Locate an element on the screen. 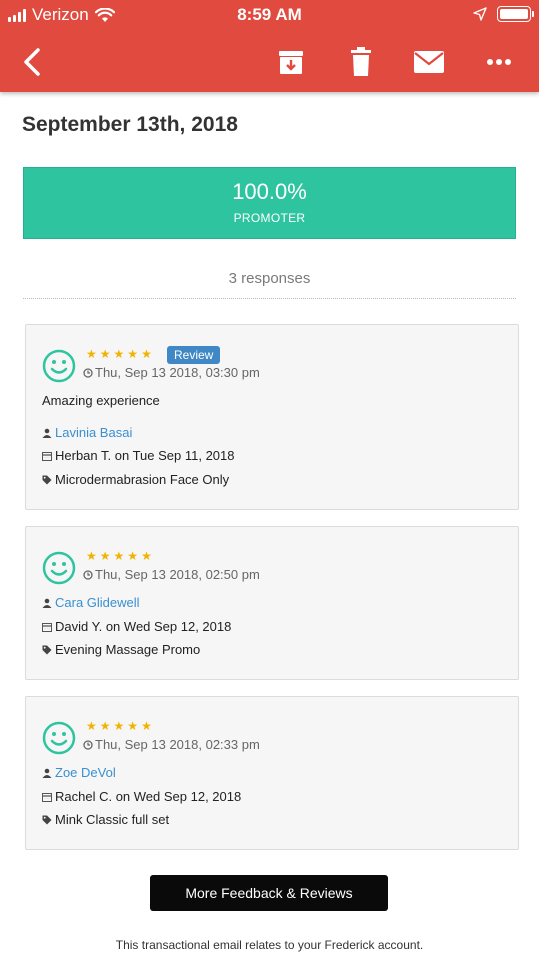 This screenshot has height=960, width=539. more-feedback-button: More Feedback & Reviews is located at coordinates (269, 893).